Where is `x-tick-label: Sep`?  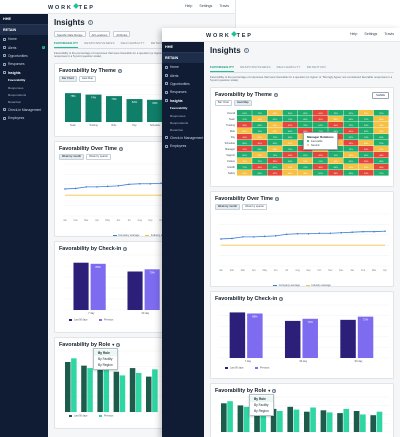 x-tick-label: Sep is located at coordinates (308, 270).